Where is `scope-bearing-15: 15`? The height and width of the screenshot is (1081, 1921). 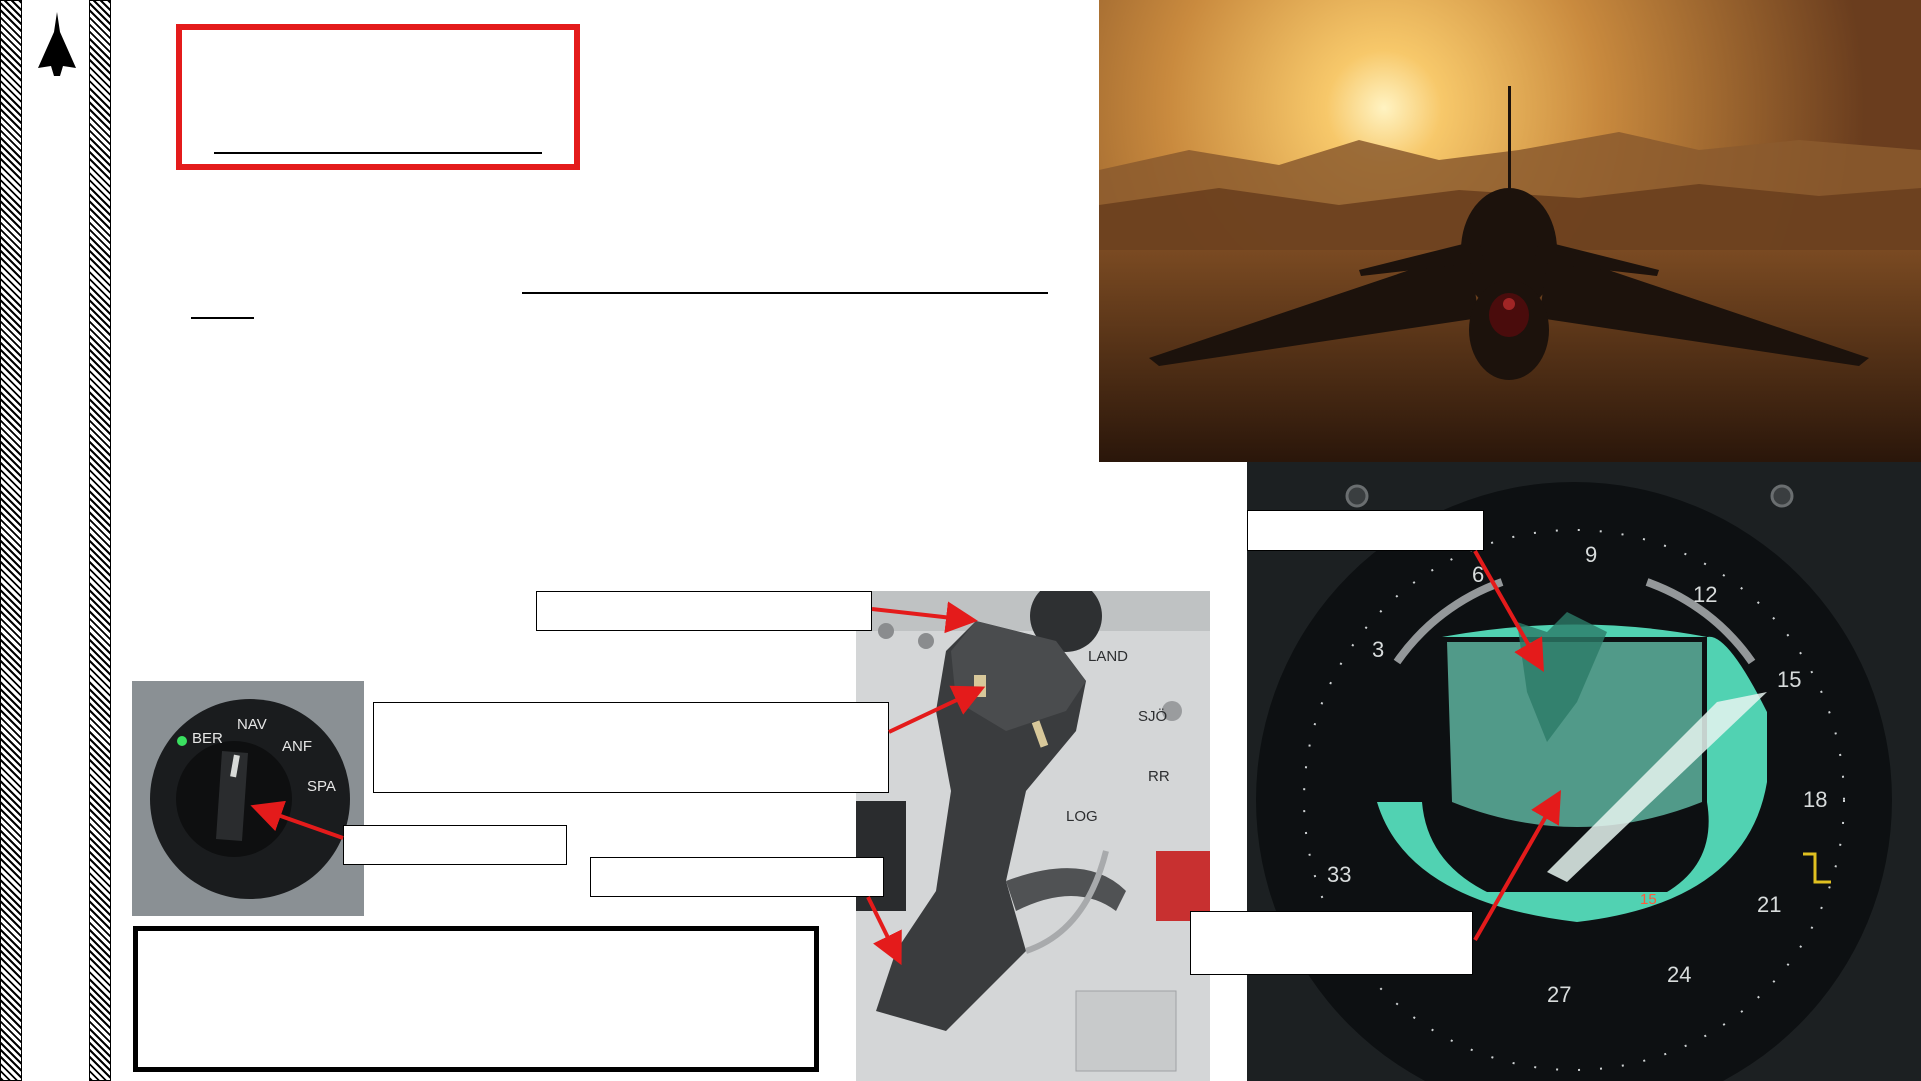 scope-bearing-15: 15 is located at coordinates (1789, 679).